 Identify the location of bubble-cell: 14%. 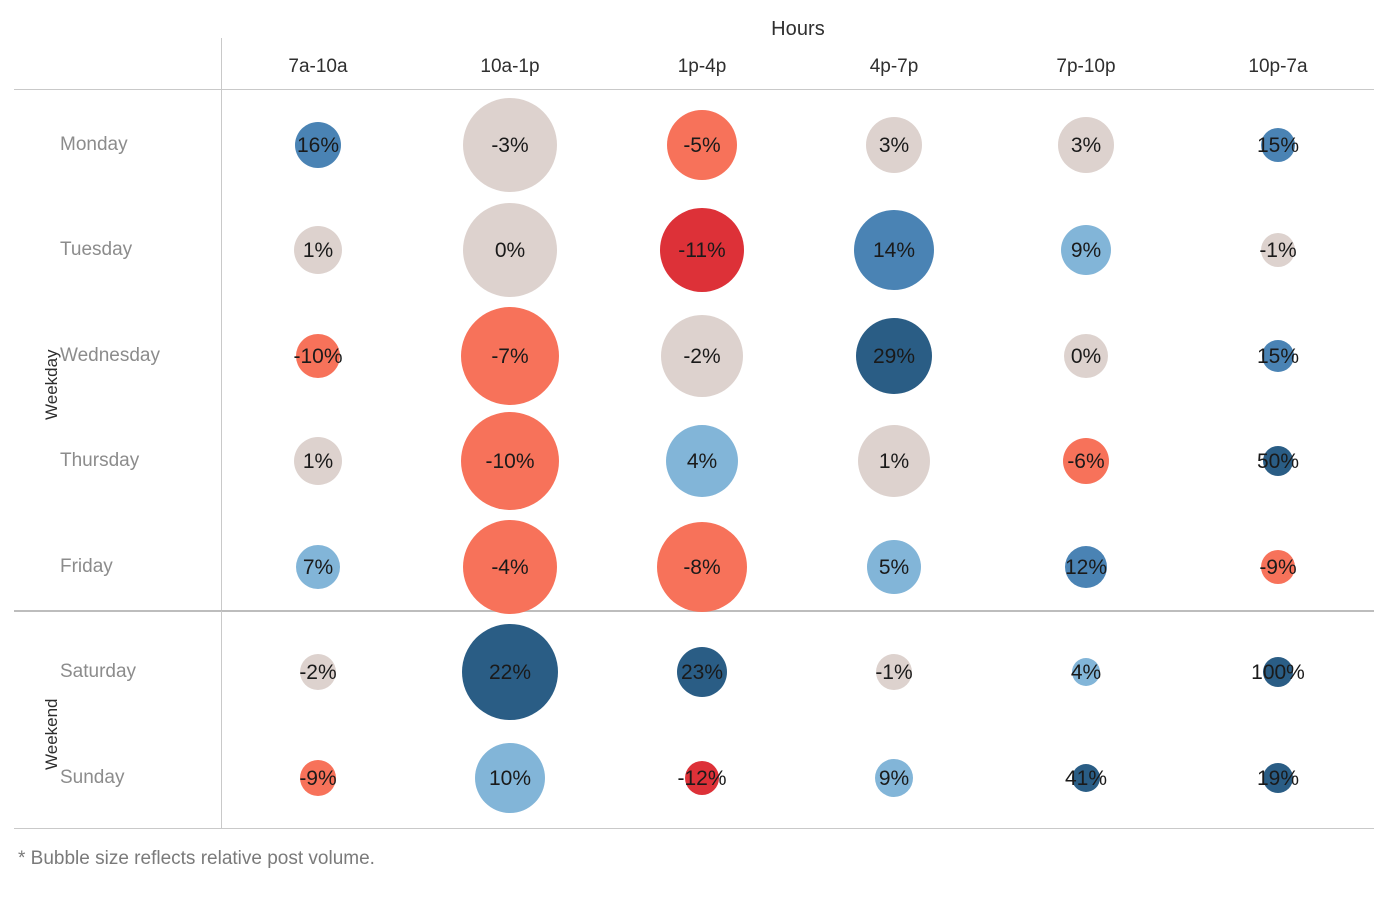
(894, 250).